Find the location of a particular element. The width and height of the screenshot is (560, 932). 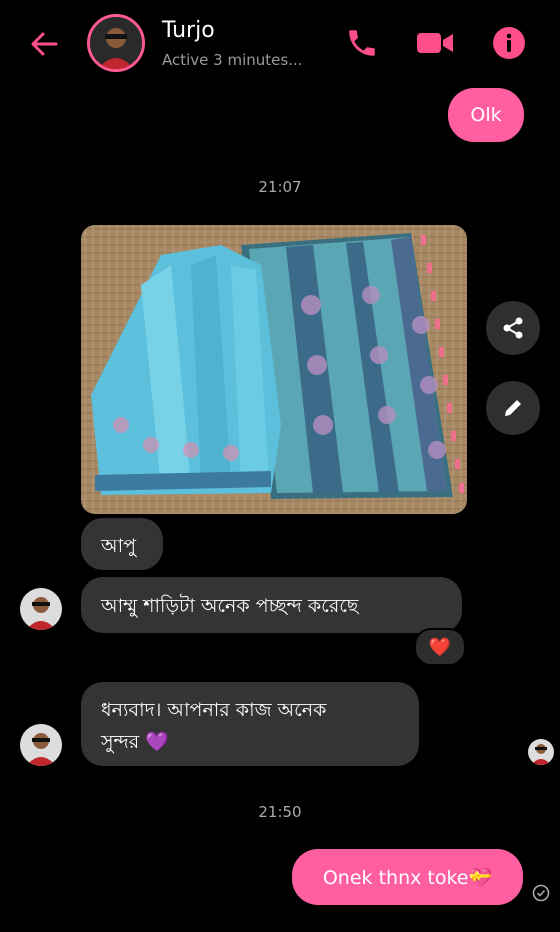

outgoing-message-bubble: Onek thnx toke💝 is located at coordinates (407, 877).